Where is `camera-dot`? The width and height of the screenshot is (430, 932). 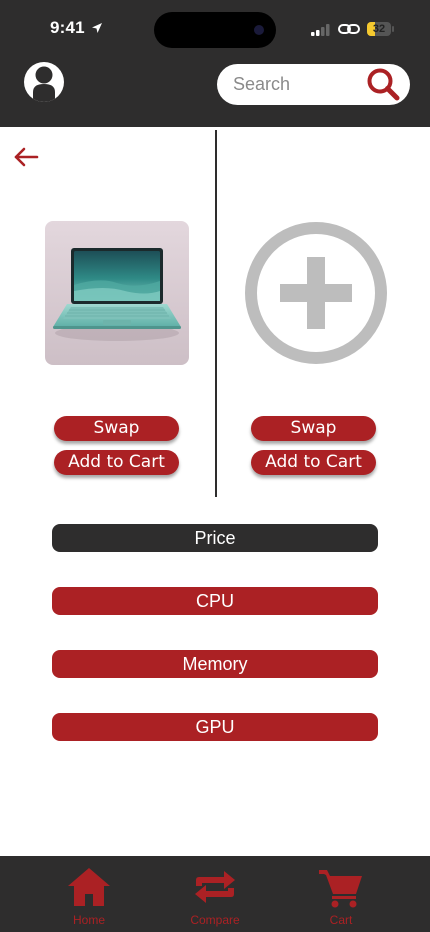 camera-dot is located at coordinates (259, 30).